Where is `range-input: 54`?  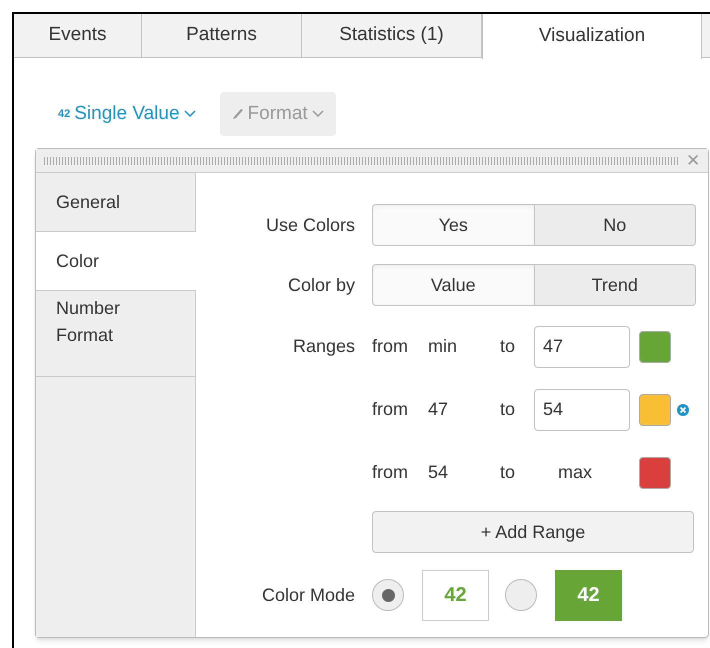 range-input: 54 is located at coordinates (582, 409).